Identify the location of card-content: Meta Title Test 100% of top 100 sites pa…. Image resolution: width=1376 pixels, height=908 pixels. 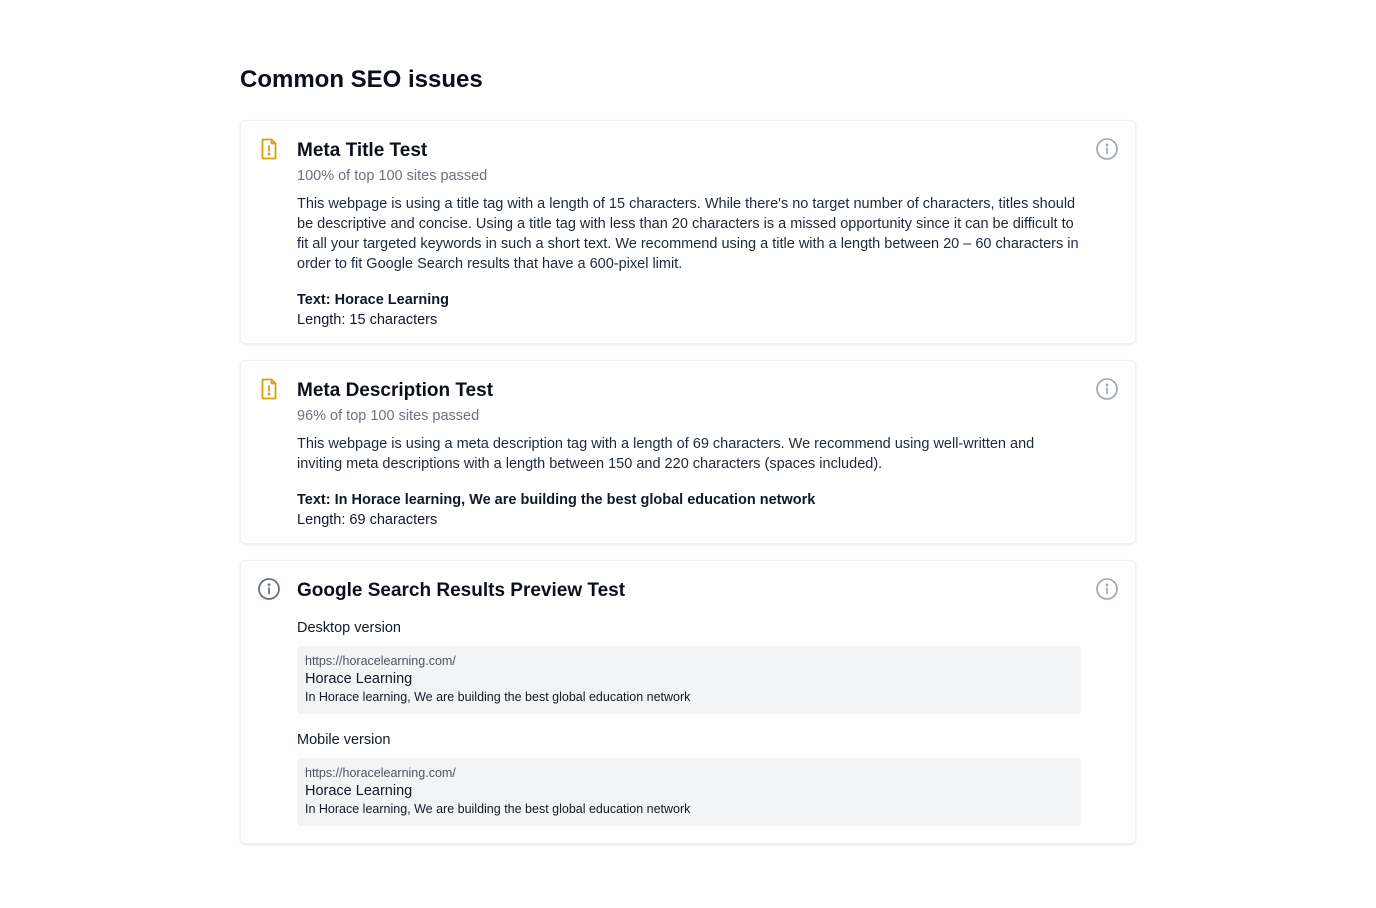
(689, 234).